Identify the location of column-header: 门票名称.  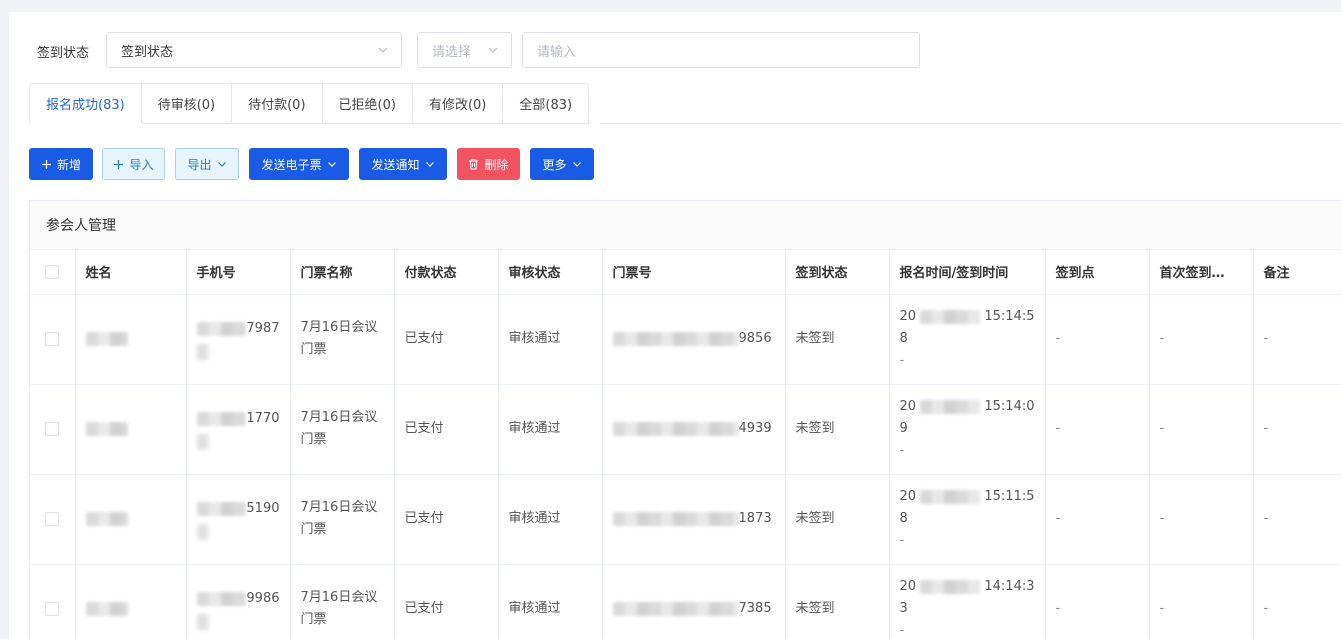
(342, 272).